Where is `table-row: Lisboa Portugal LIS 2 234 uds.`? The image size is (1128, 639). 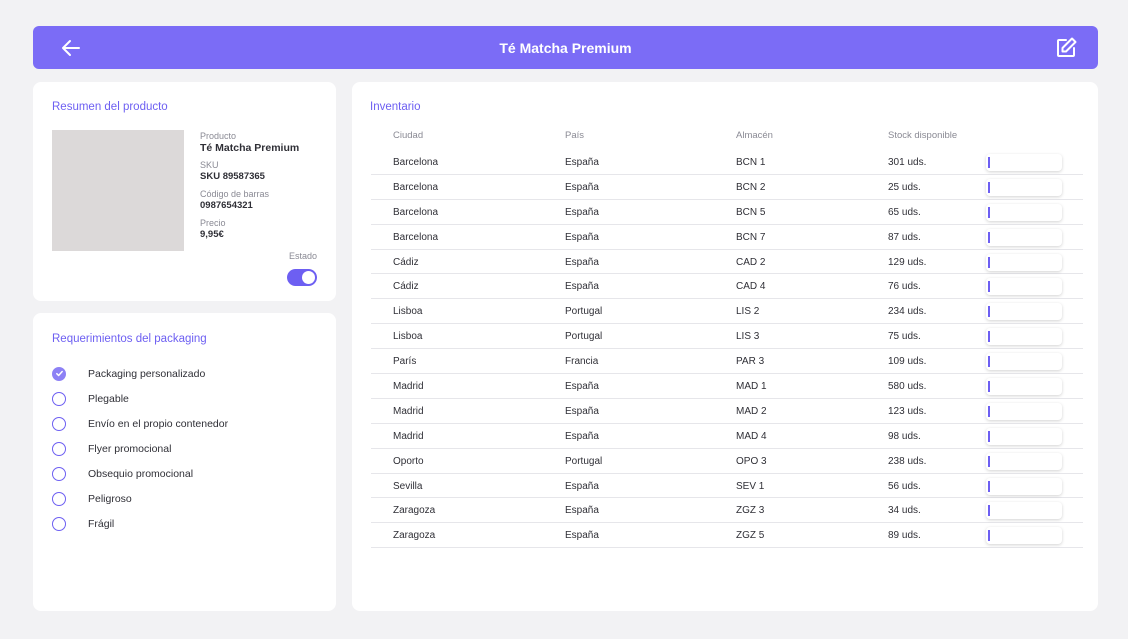
table-row: Lisboa Portugal LIS 2 234 uds. is located at coordinates (727, 312).